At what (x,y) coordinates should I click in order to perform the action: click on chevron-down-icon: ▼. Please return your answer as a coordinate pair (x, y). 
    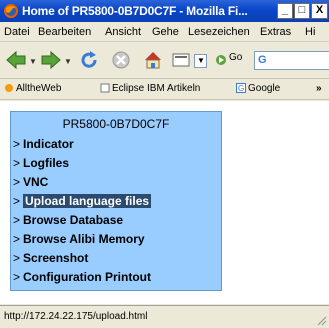
    Looking at the image, I should click on (201, 60).